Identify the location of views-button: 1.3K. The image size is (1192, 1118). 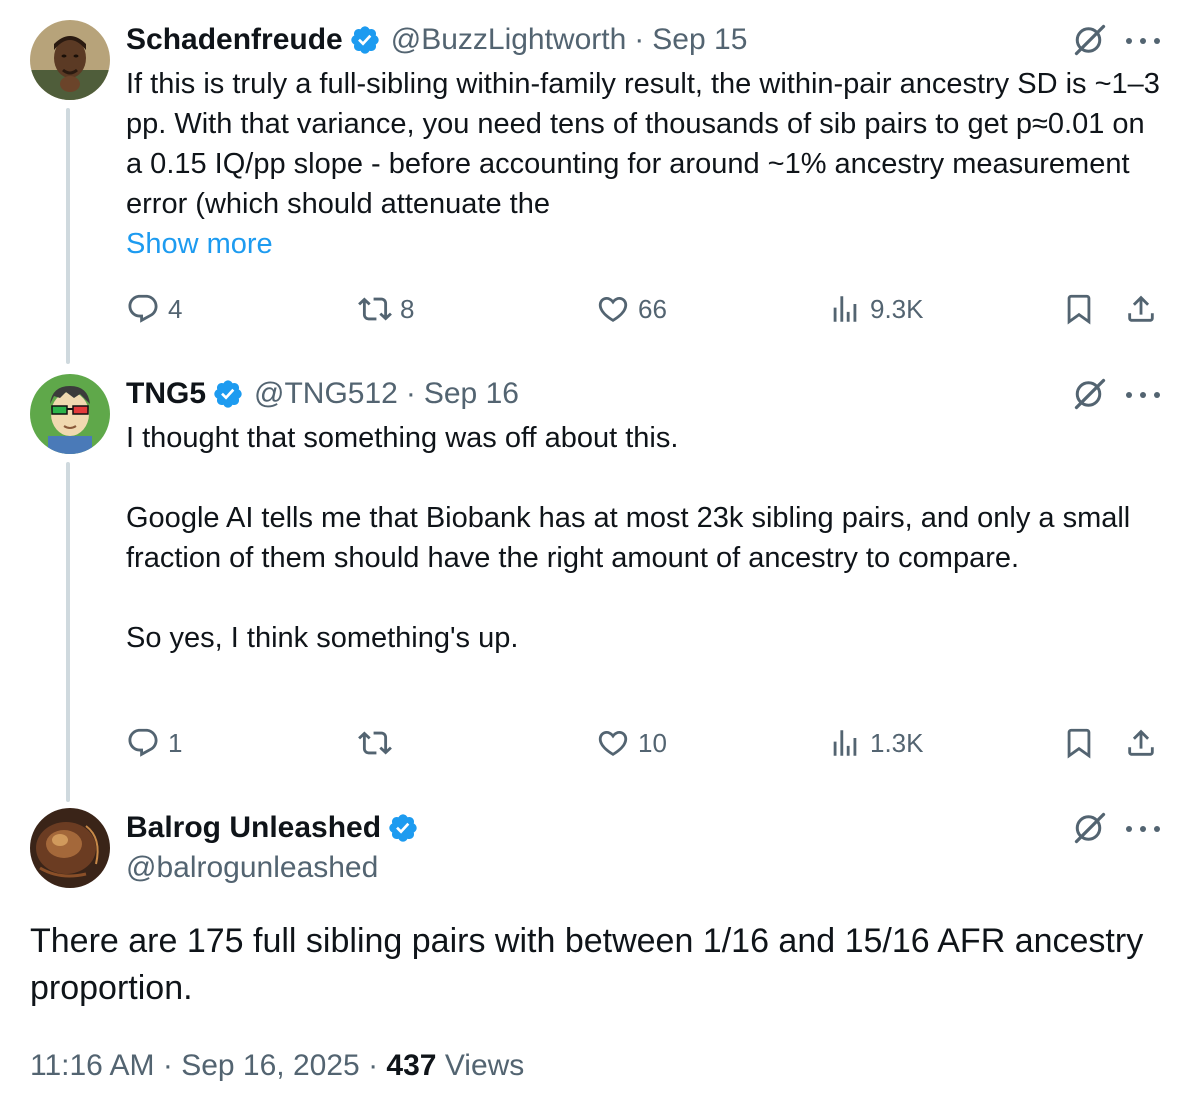
(876, 743).